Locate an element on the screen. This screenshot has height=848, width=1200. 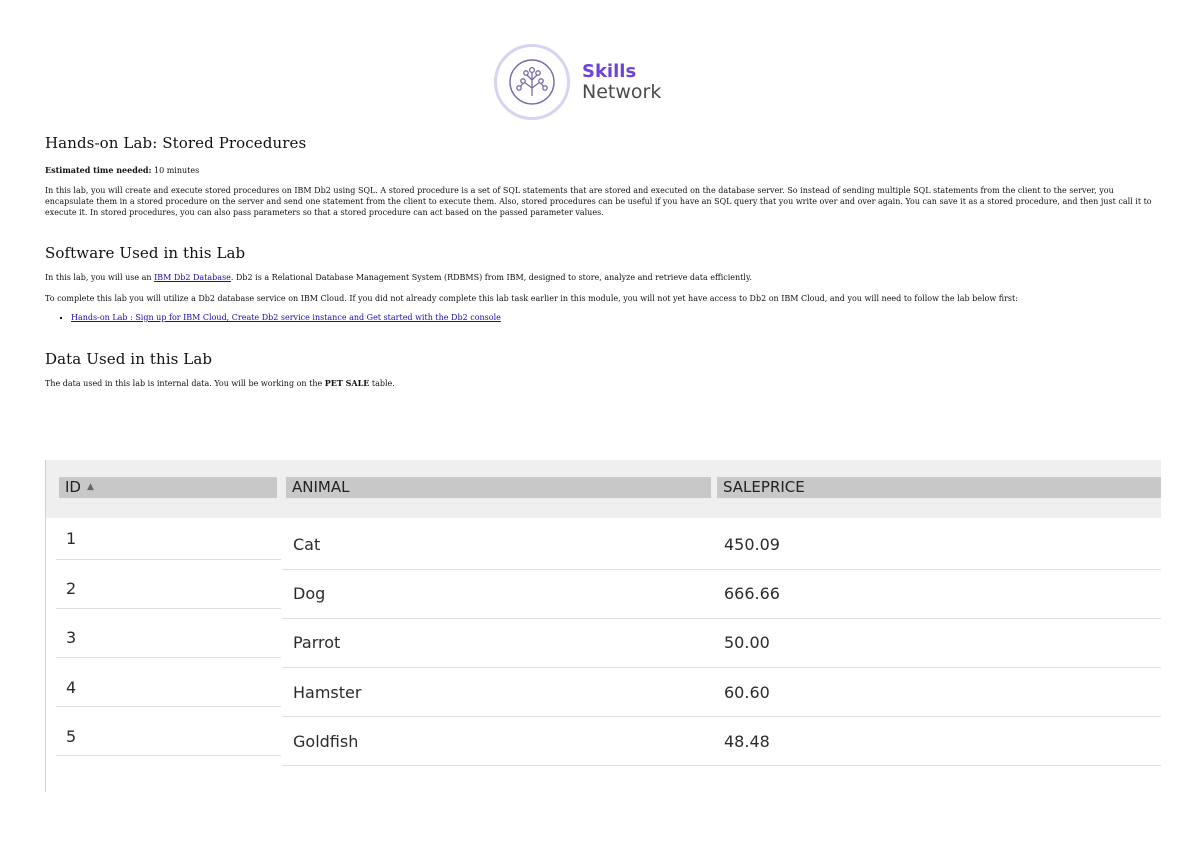
column-header-animal: ANIMAL is located at coordinates (498, 487).